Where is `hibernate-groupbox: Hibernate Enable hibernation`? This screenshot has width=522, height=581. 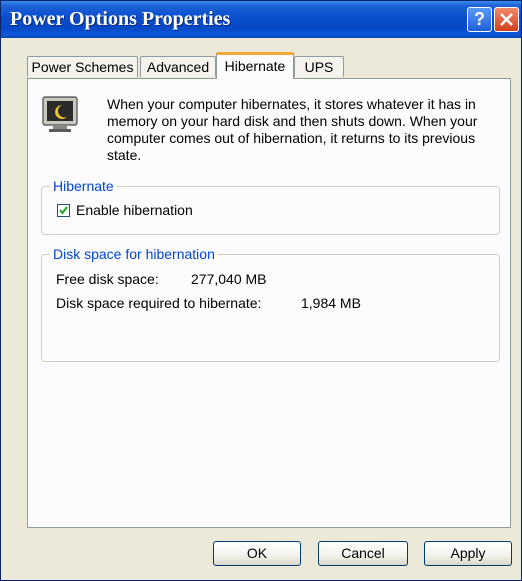
hibernate-groupbox: Hibernate Enable hibernation is located at coordinates (270, 206).